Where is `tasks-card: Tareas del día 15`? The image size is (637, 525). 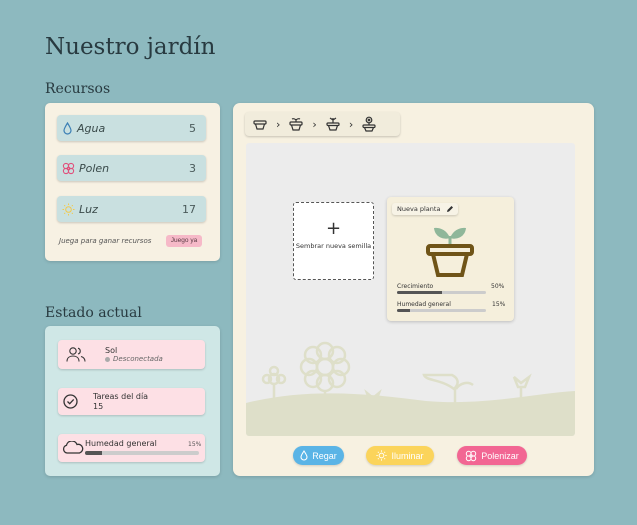
tasks-card: Tareas del día 15 is located at coordinates (131, 401).